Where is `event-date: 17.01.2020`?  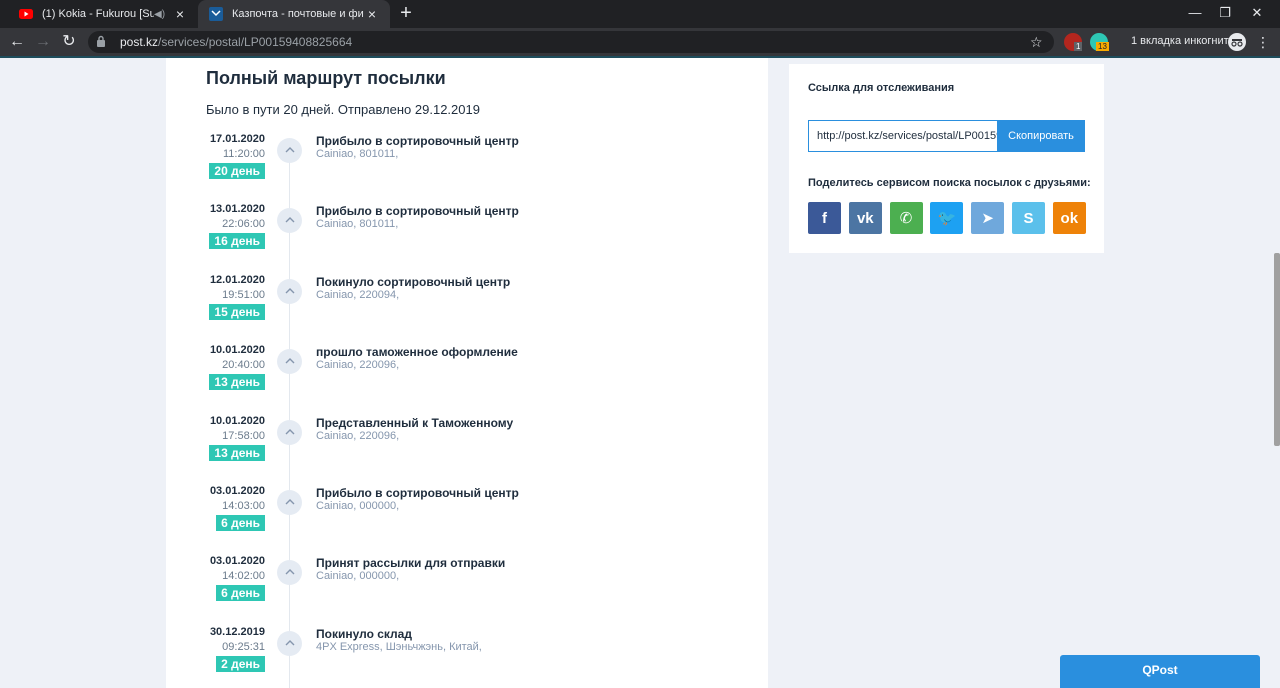
event-date: 17.01.2020 is located at coordinates (237, 139).